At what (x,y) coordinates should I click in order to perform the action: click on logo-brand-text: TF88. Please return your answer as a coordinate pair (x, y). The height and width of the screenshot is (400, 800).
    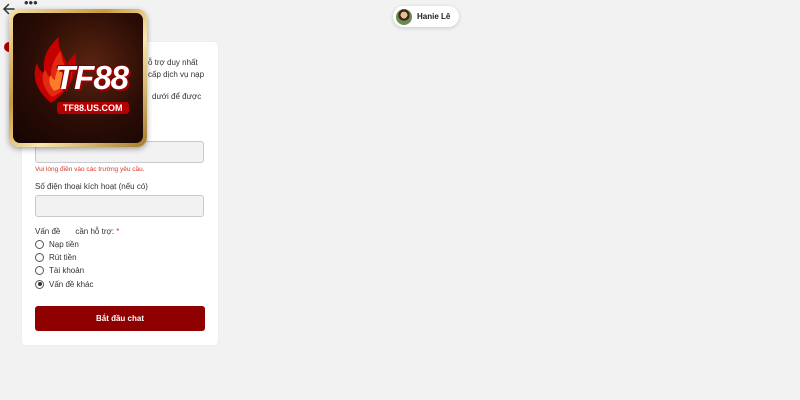
    Looking at the image, I should click on (92, 77).